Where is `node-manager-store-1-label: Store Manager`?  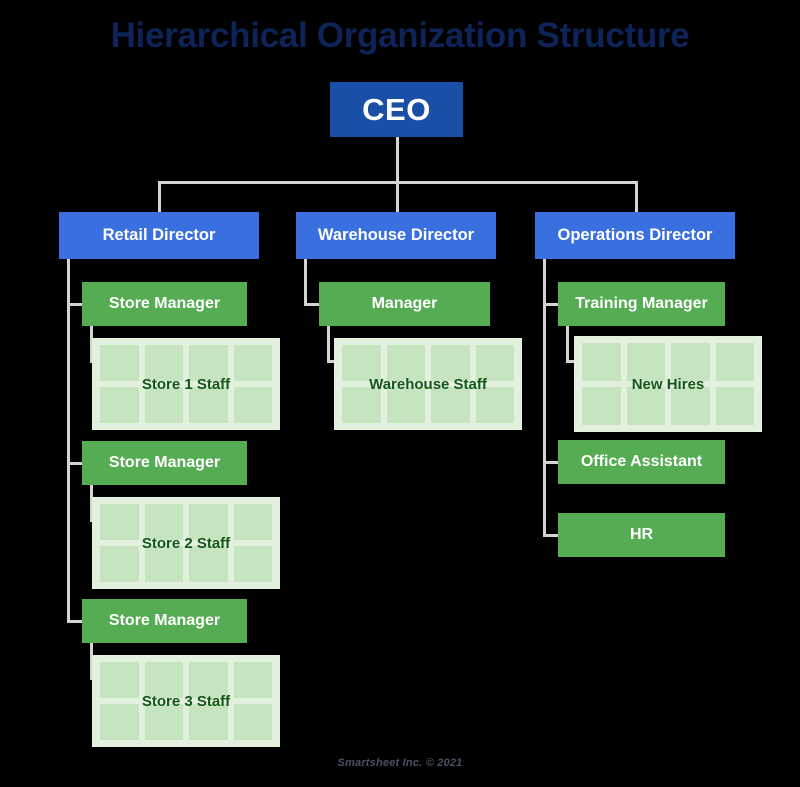
node-manager-store-1-label: Store Manager is located at coordinates (164, 303).